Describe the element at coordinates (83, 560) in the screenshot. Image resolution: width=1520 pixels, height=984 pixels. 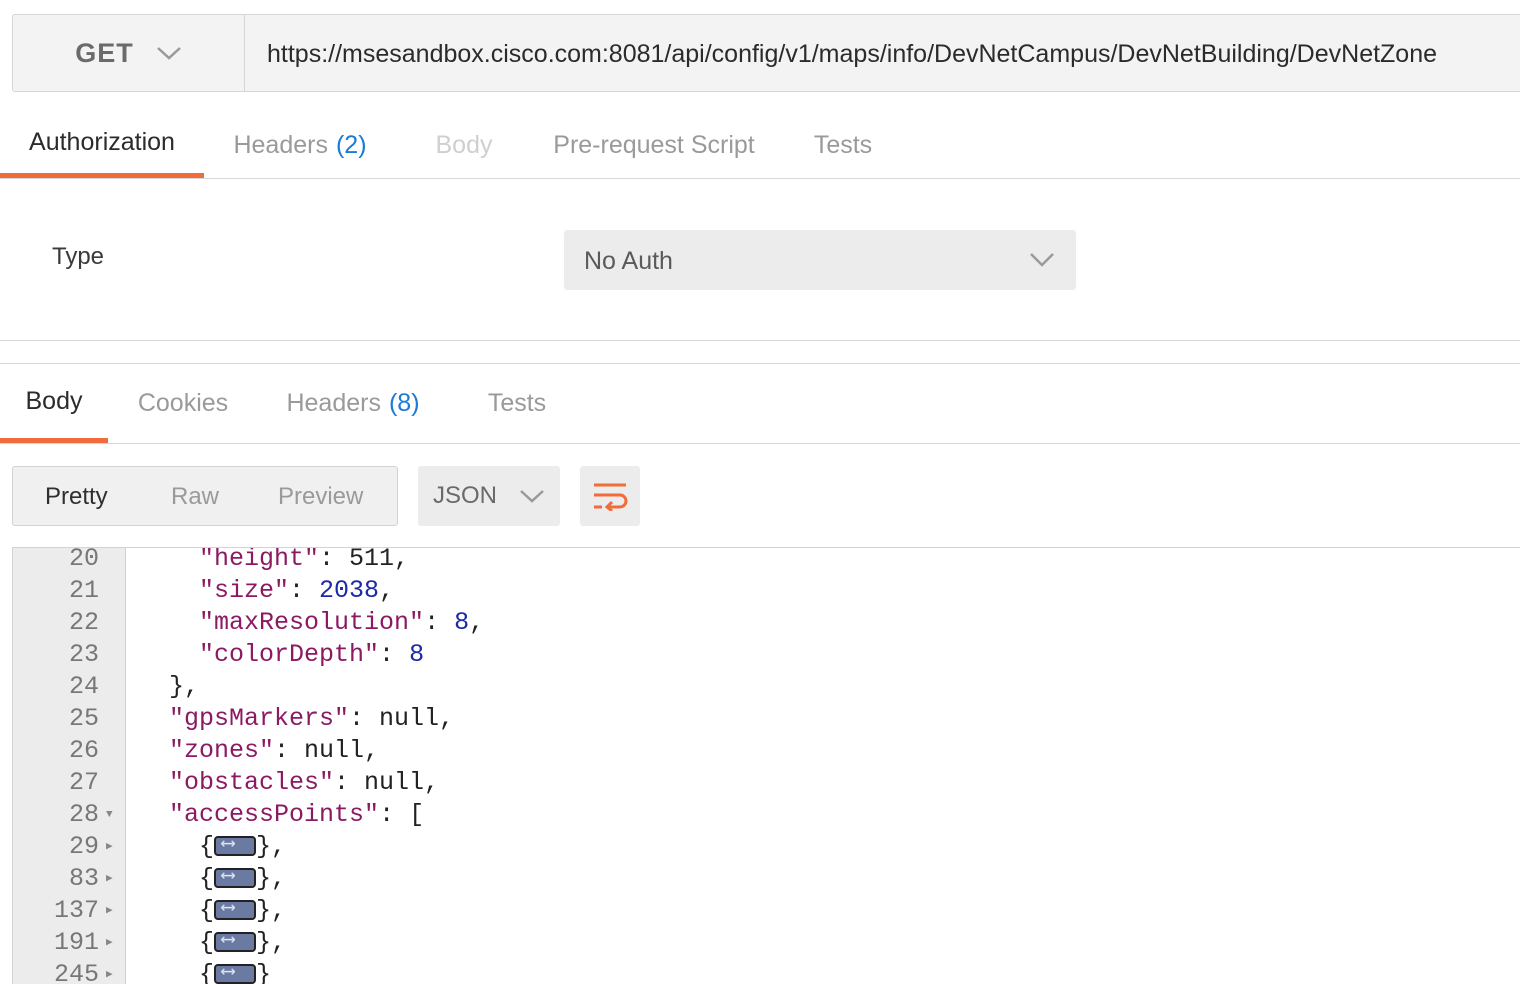
I see `line-number: 20` at that location.